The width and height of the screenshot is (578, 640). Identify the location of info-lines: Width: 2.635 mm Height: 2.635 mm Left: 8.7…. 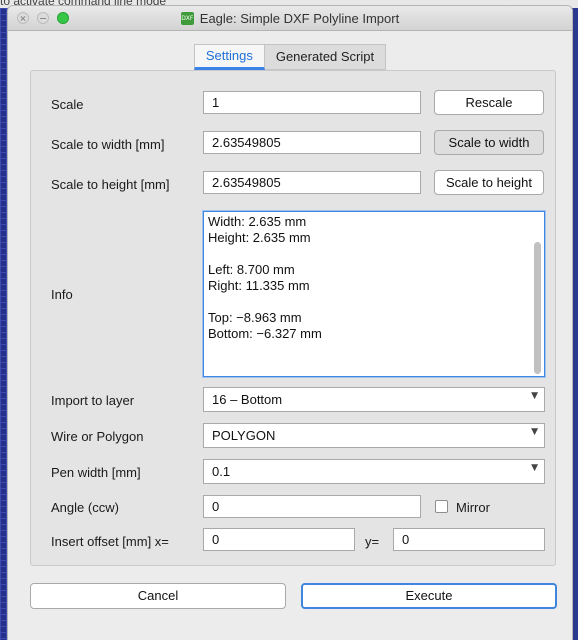
(265, 278).